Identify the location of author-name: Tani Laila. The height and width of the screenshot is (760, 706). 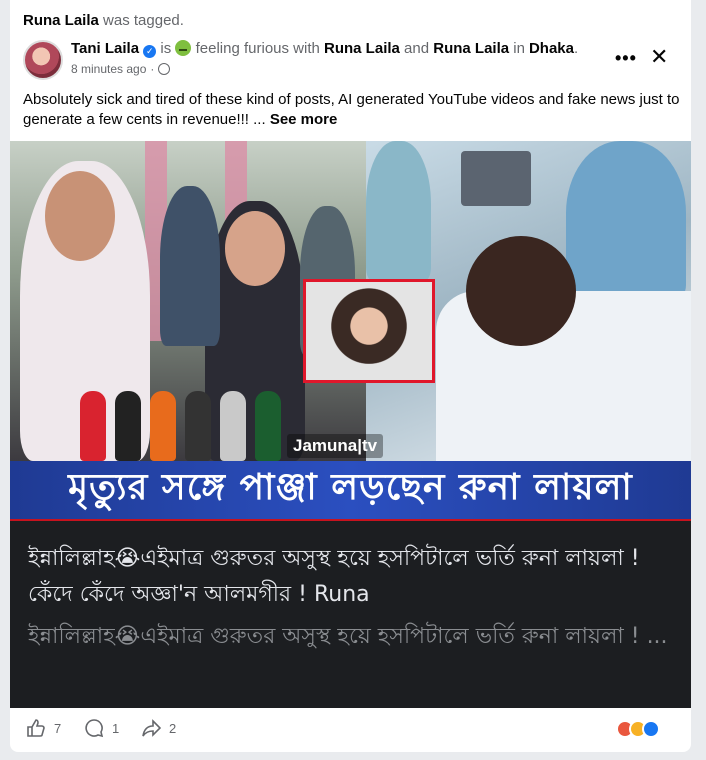
(105, 48).